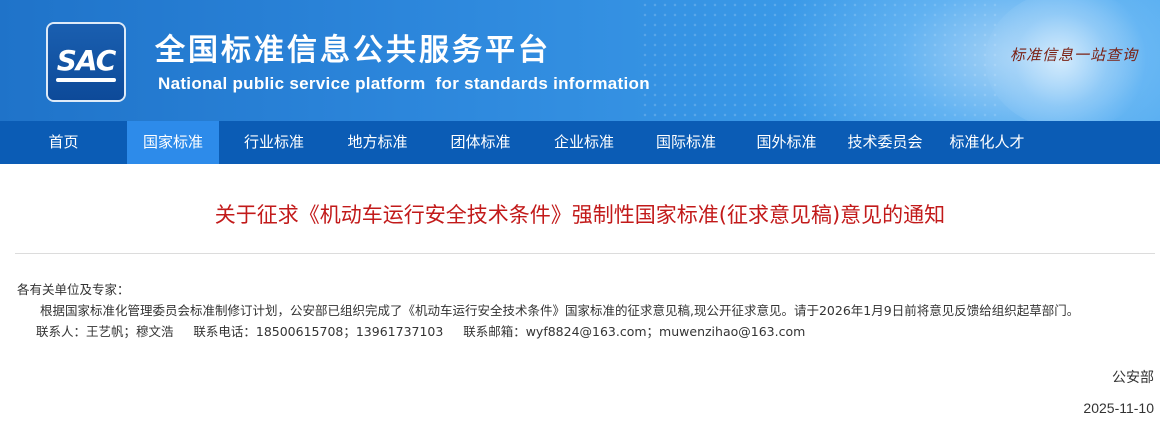 This screenshot has width=1160, height=429. What do you see at coordinates (585, 253) in the screenshot?
I see `divider` at bounding box center [585, 253].